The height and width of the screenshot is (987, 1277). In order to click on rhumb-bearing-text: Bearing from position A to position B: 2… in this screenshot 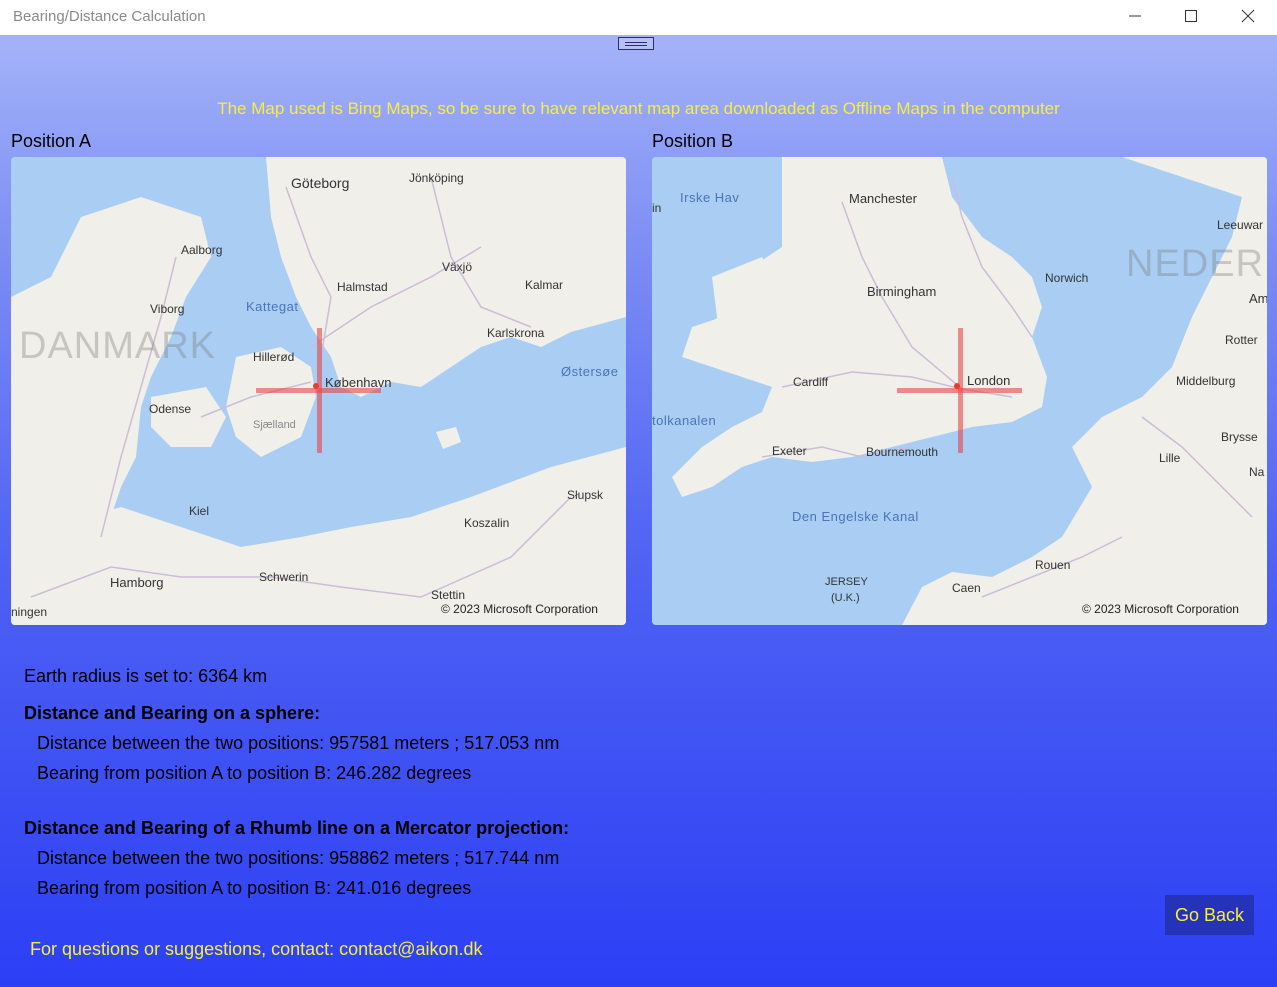, I will do `click(254, 888)`.